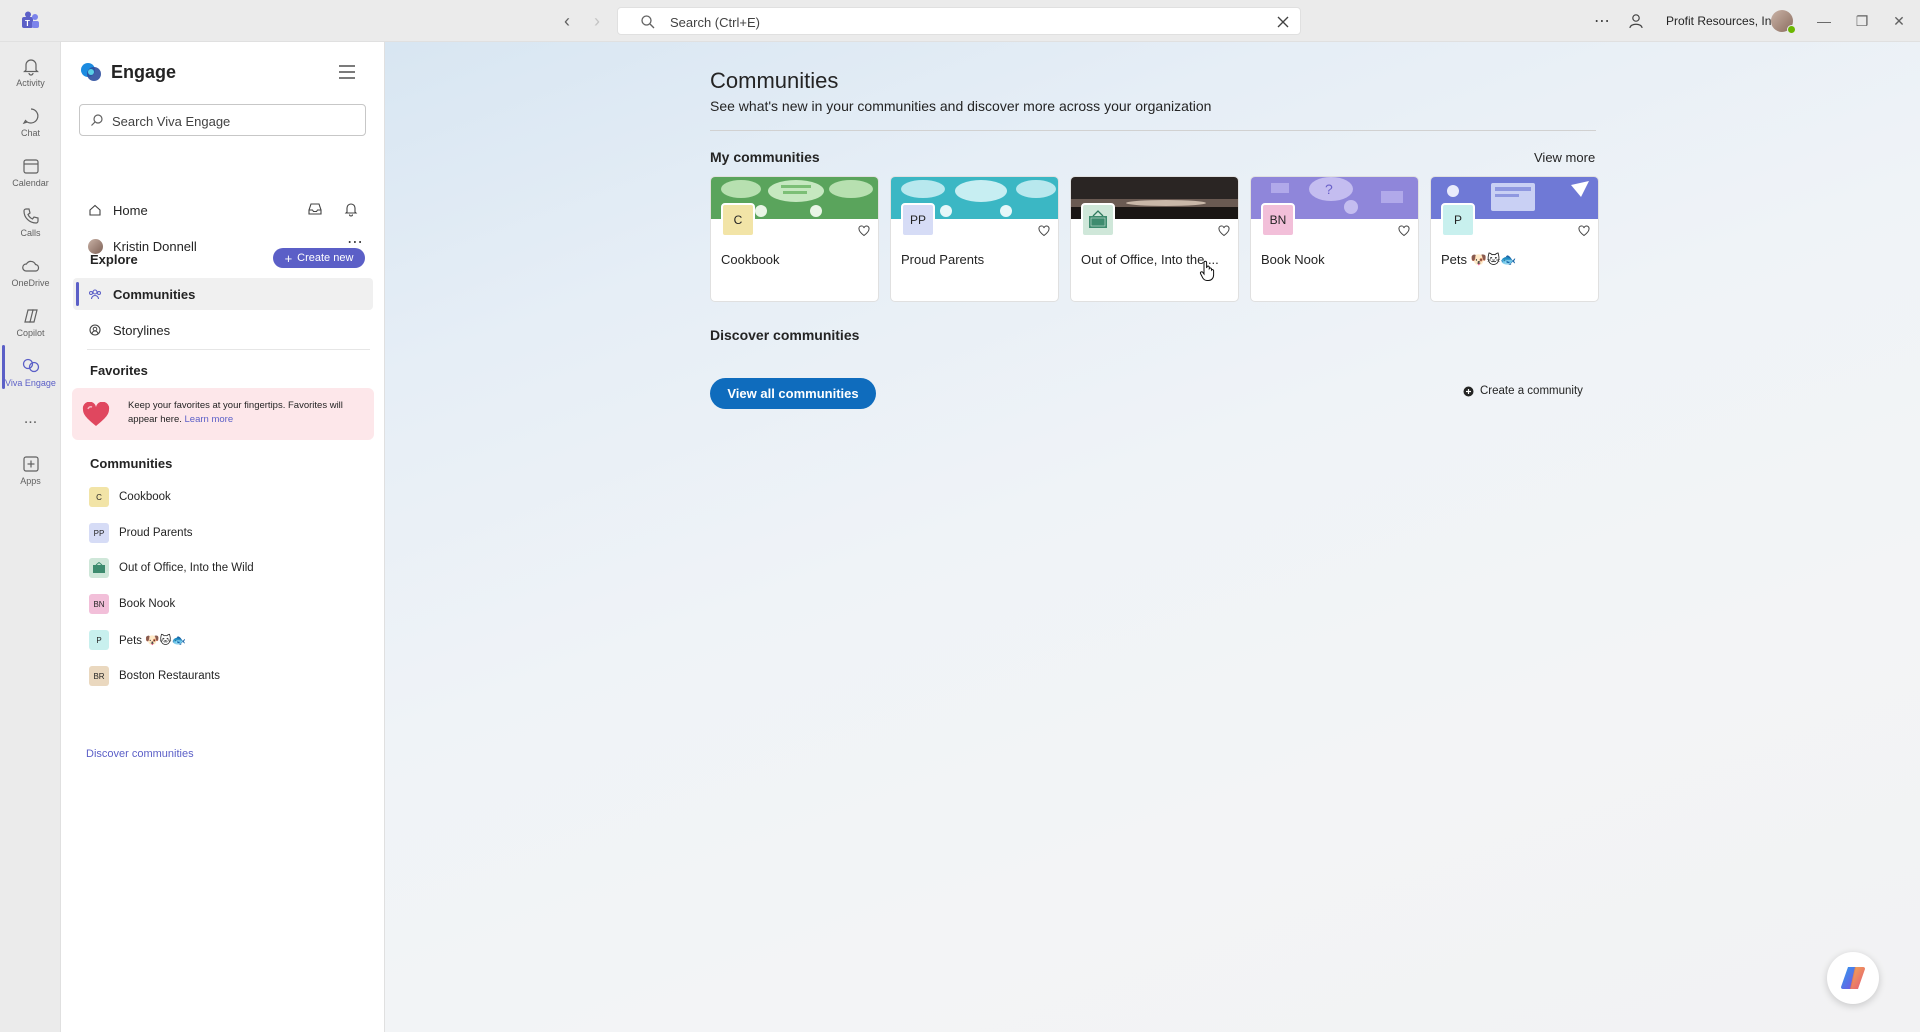 This screenshot has width=1920, height=1032. I want to click on global-search-box, so click(959, 21).